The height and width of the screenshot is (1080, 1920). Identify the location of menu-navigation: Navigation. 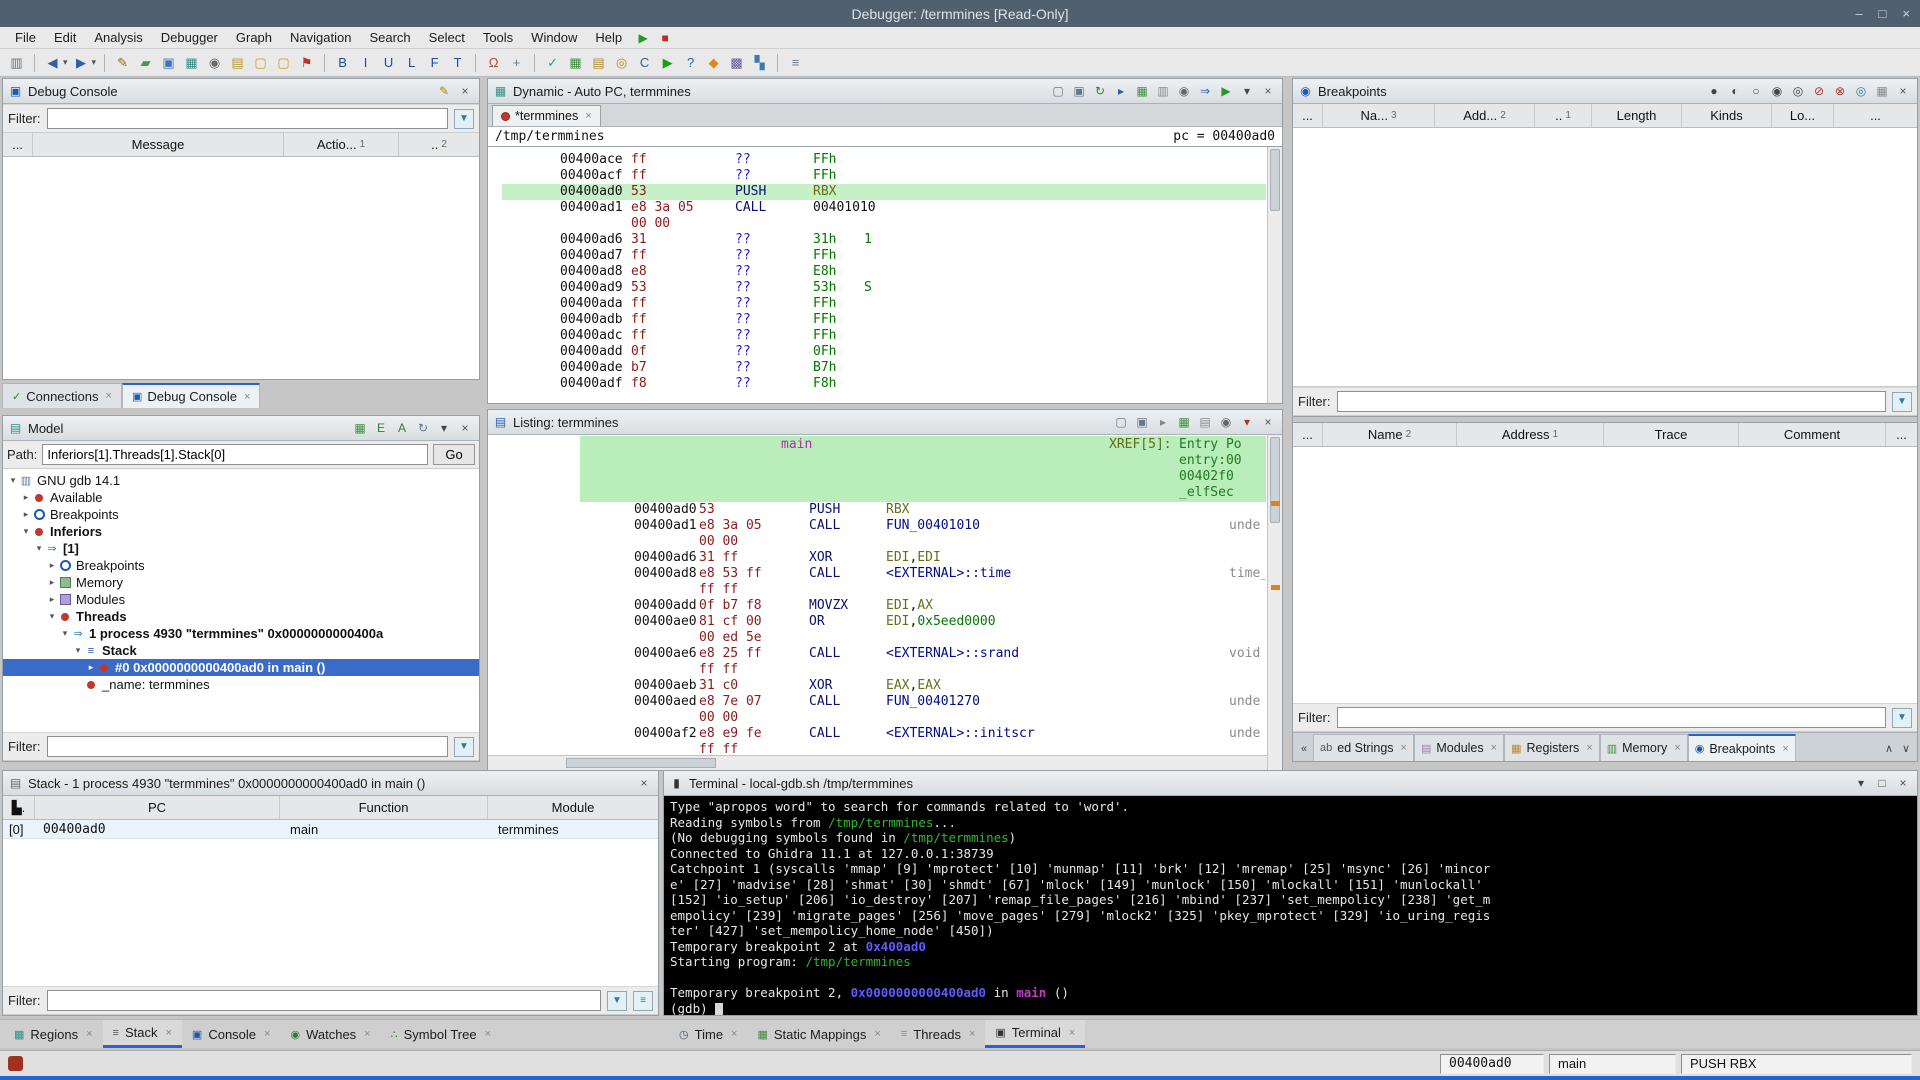
(320, 37).